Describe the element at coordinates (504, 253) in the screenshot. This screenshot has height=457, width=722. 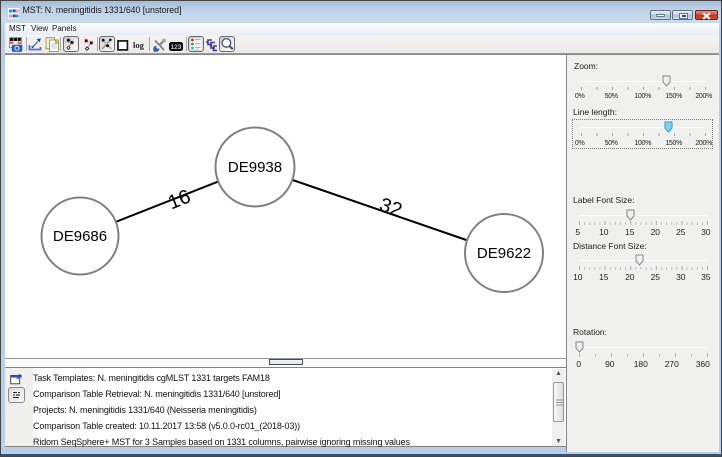
I see `svg-text: DE9622` at that location.